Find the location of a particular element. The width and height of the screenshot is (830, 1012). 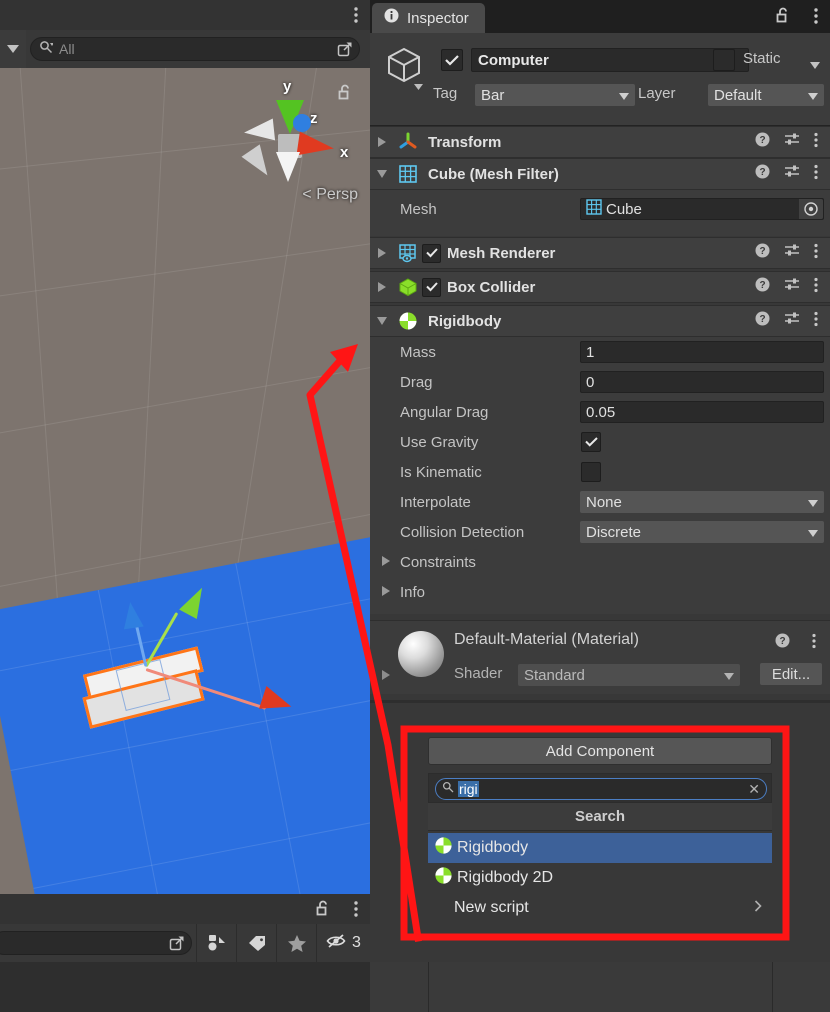

component-header-box-collider: Box Collider ? is located at coordinates (600, 287).